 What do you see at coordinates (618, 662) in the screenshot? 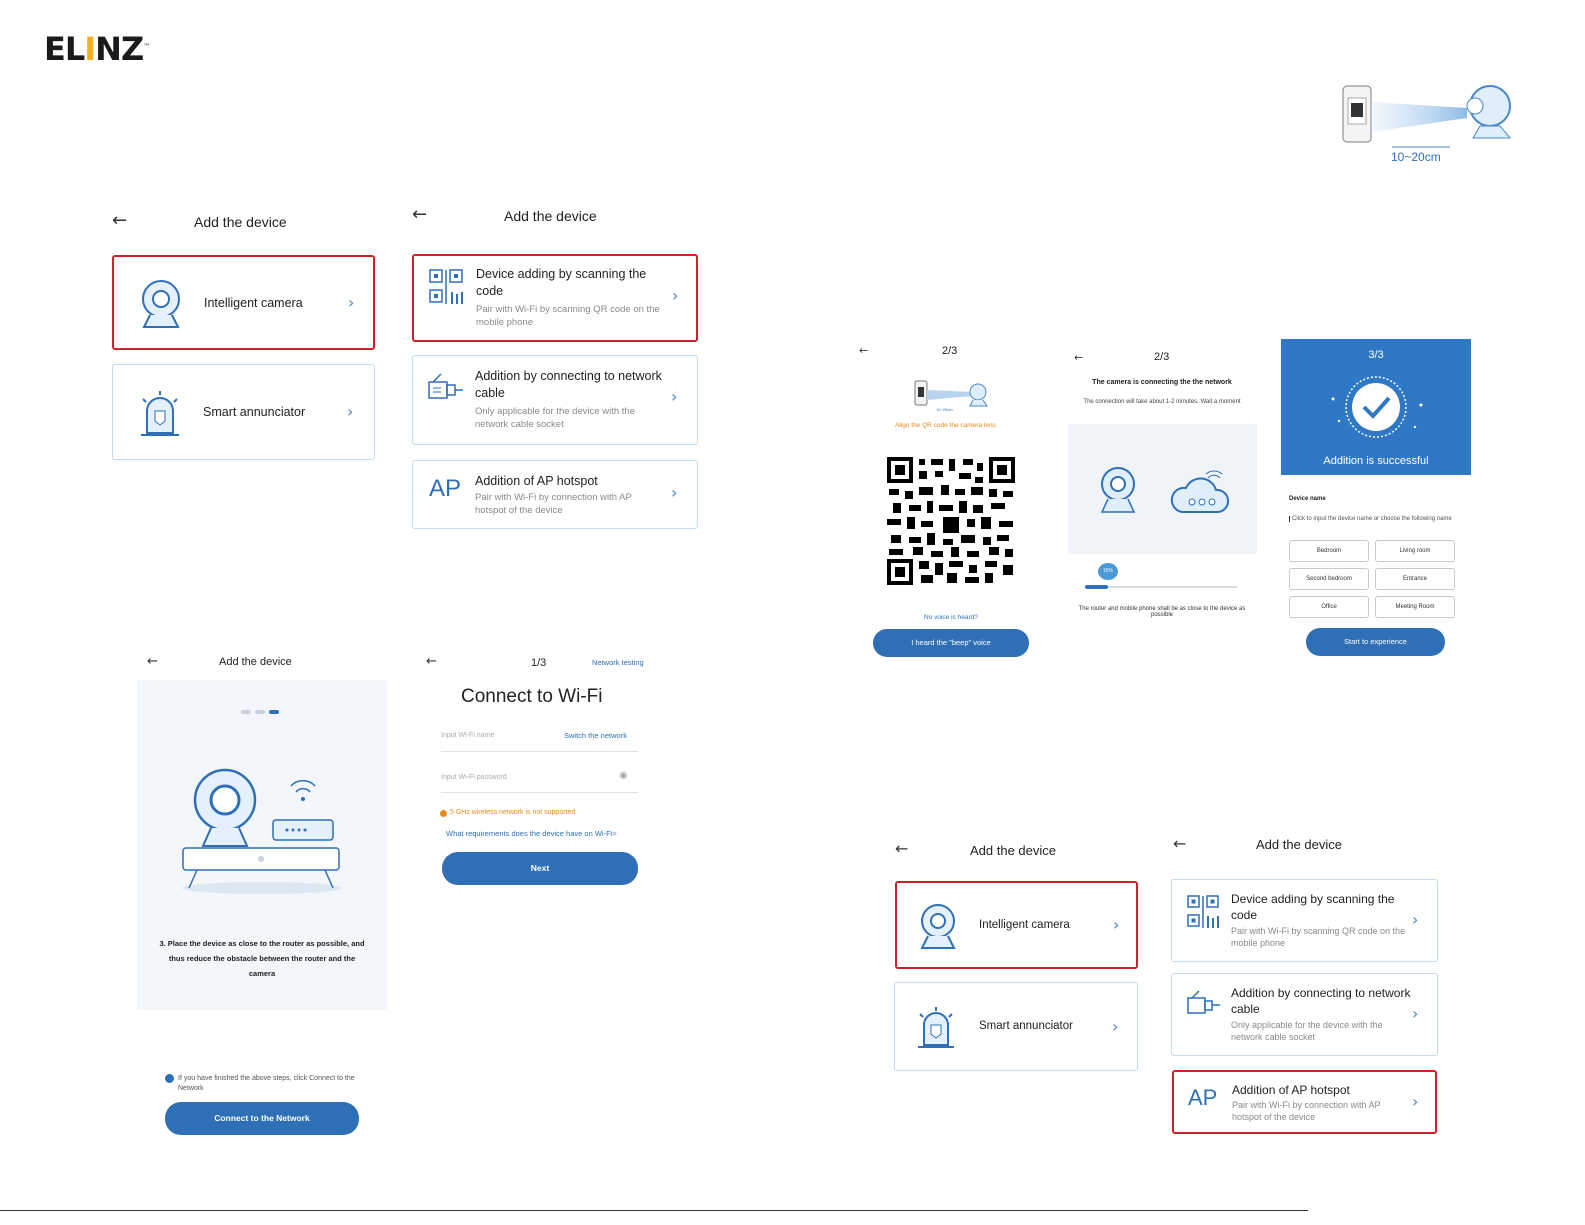
I see `network-testing-link: Network testing` at bounding box center [618, 662].